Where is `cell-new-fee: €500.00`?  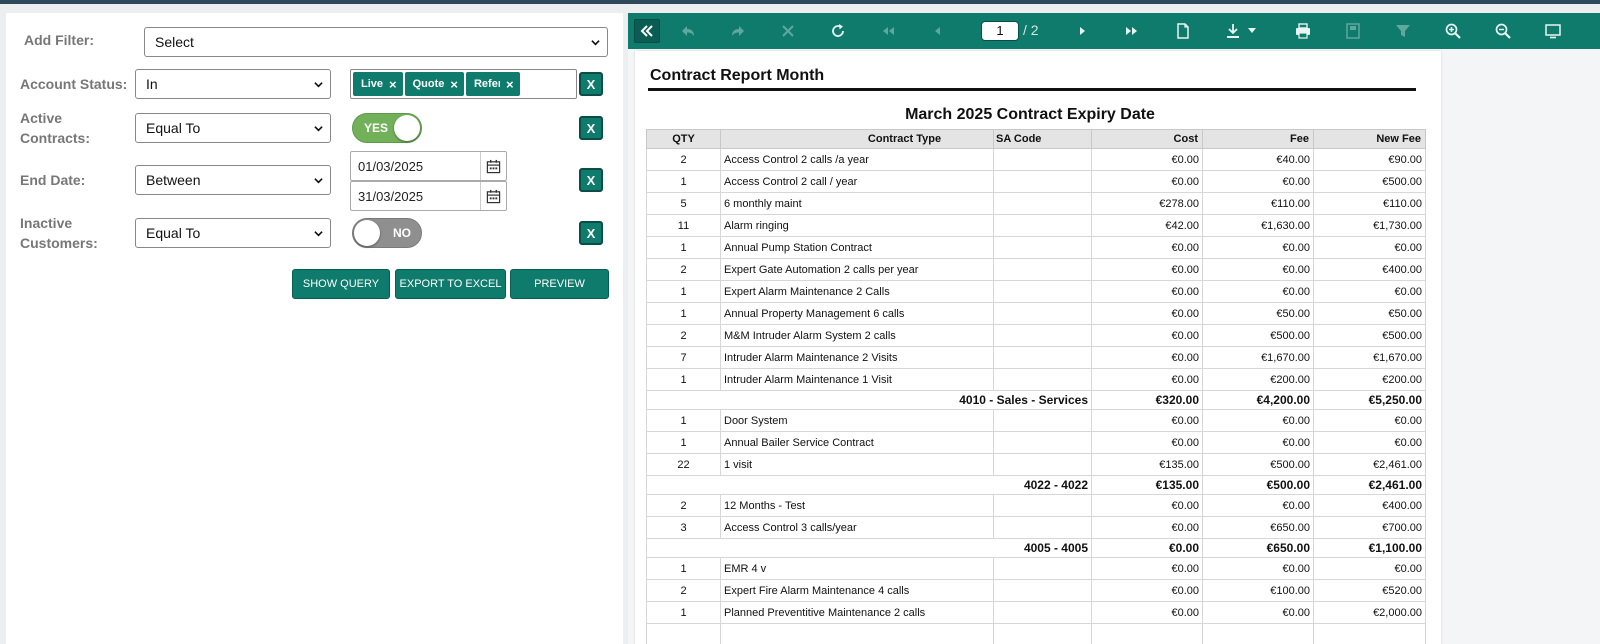
cell-new-fee: €500.00 is located at coordinates (1369, 181).